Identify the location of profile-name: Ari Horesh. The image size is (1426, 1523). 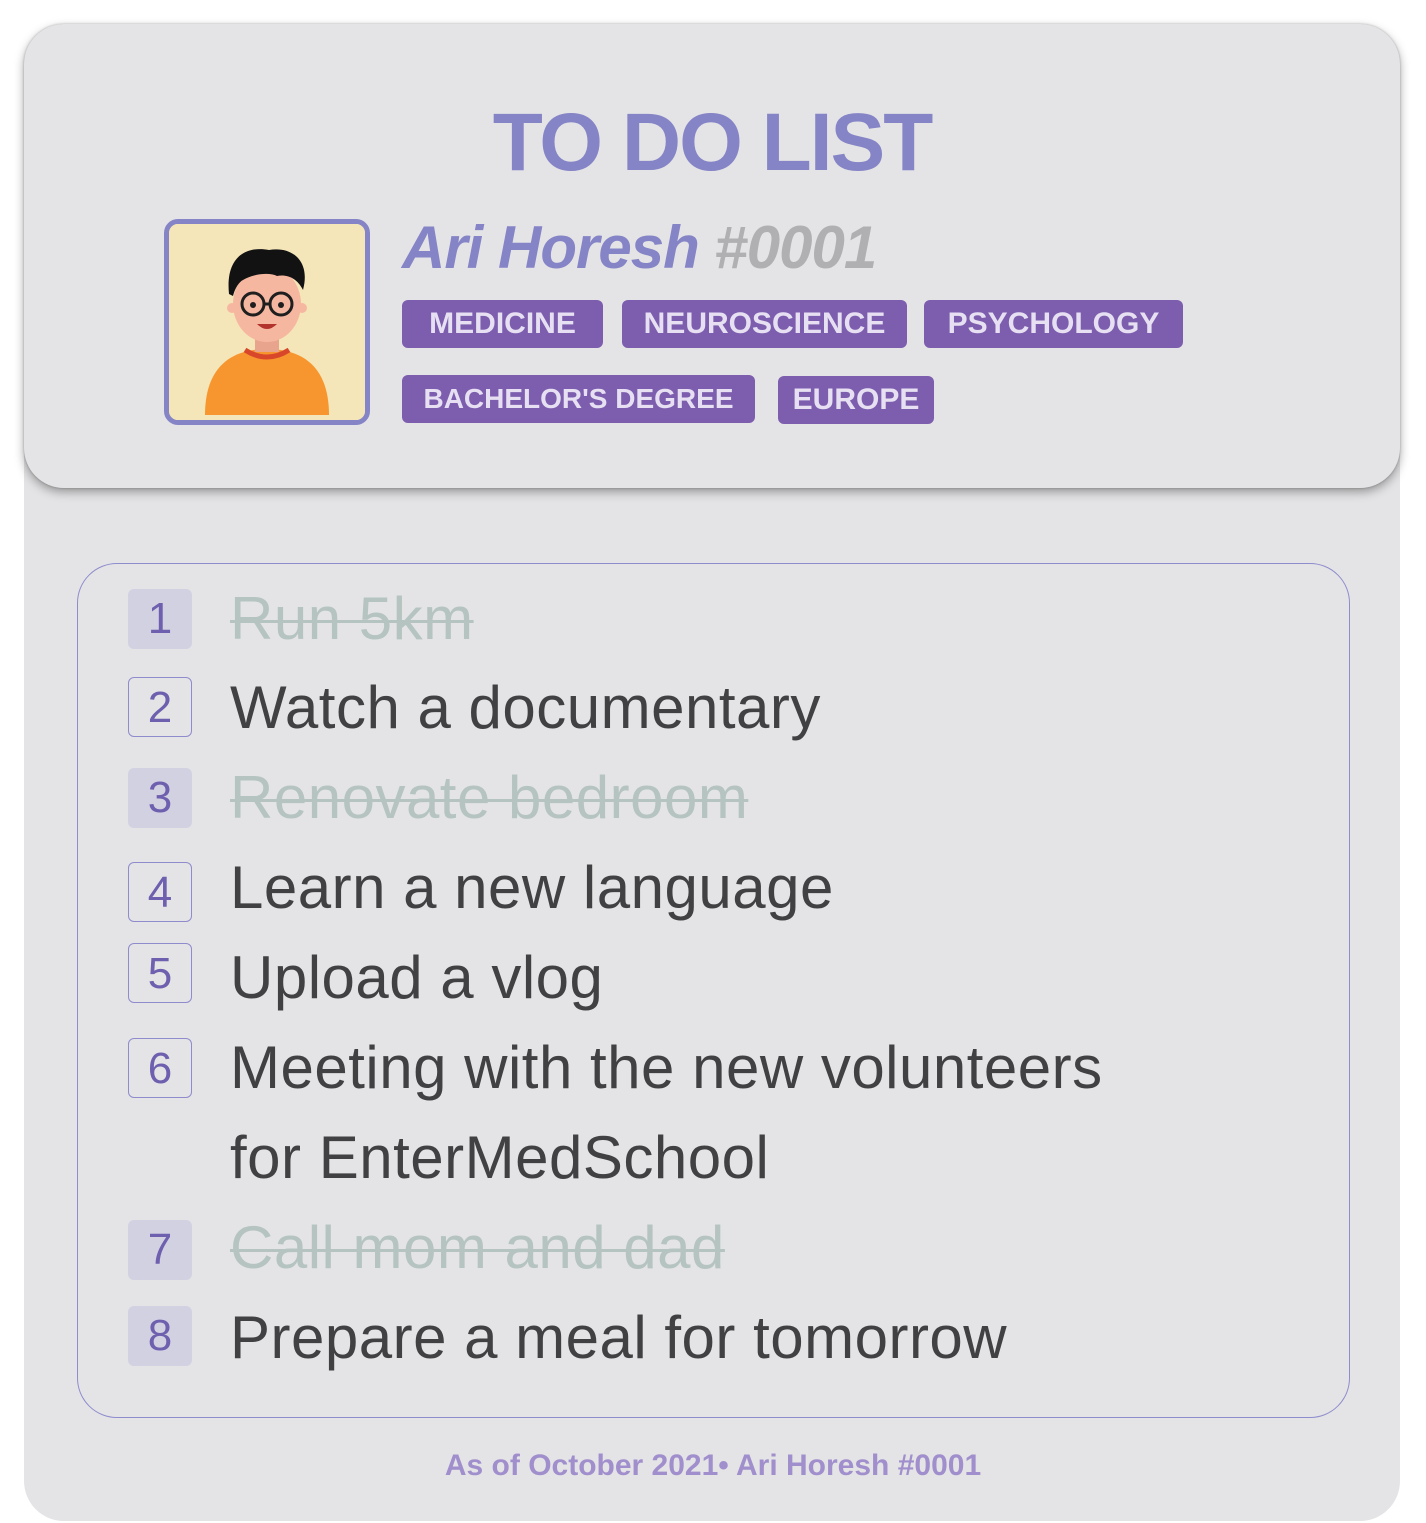
(551, 247).